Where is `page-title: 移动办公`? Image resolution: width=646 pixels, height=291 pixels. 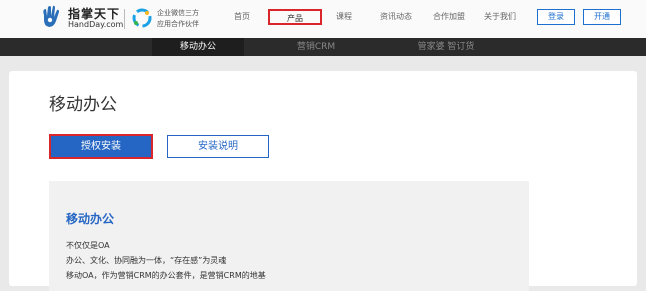 page-title: 移动办公 is located at coordinates (83, 105).